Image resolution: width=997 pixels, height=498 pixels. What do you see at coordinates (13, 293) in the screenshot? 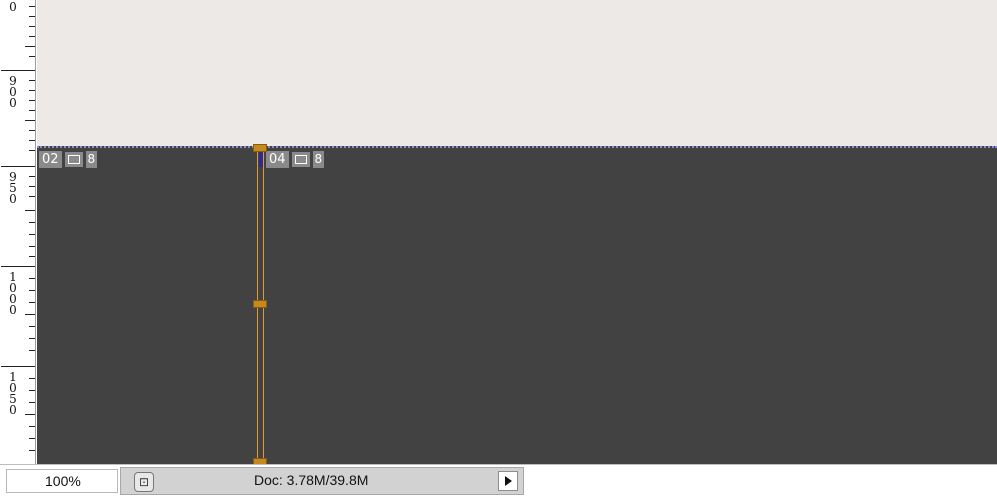
I see `ruler-label: 1000` at bounding box center [13, 293].